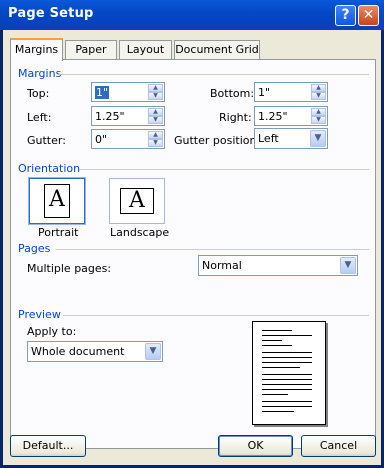  I want to click on margins-separator, so click(214, 74).